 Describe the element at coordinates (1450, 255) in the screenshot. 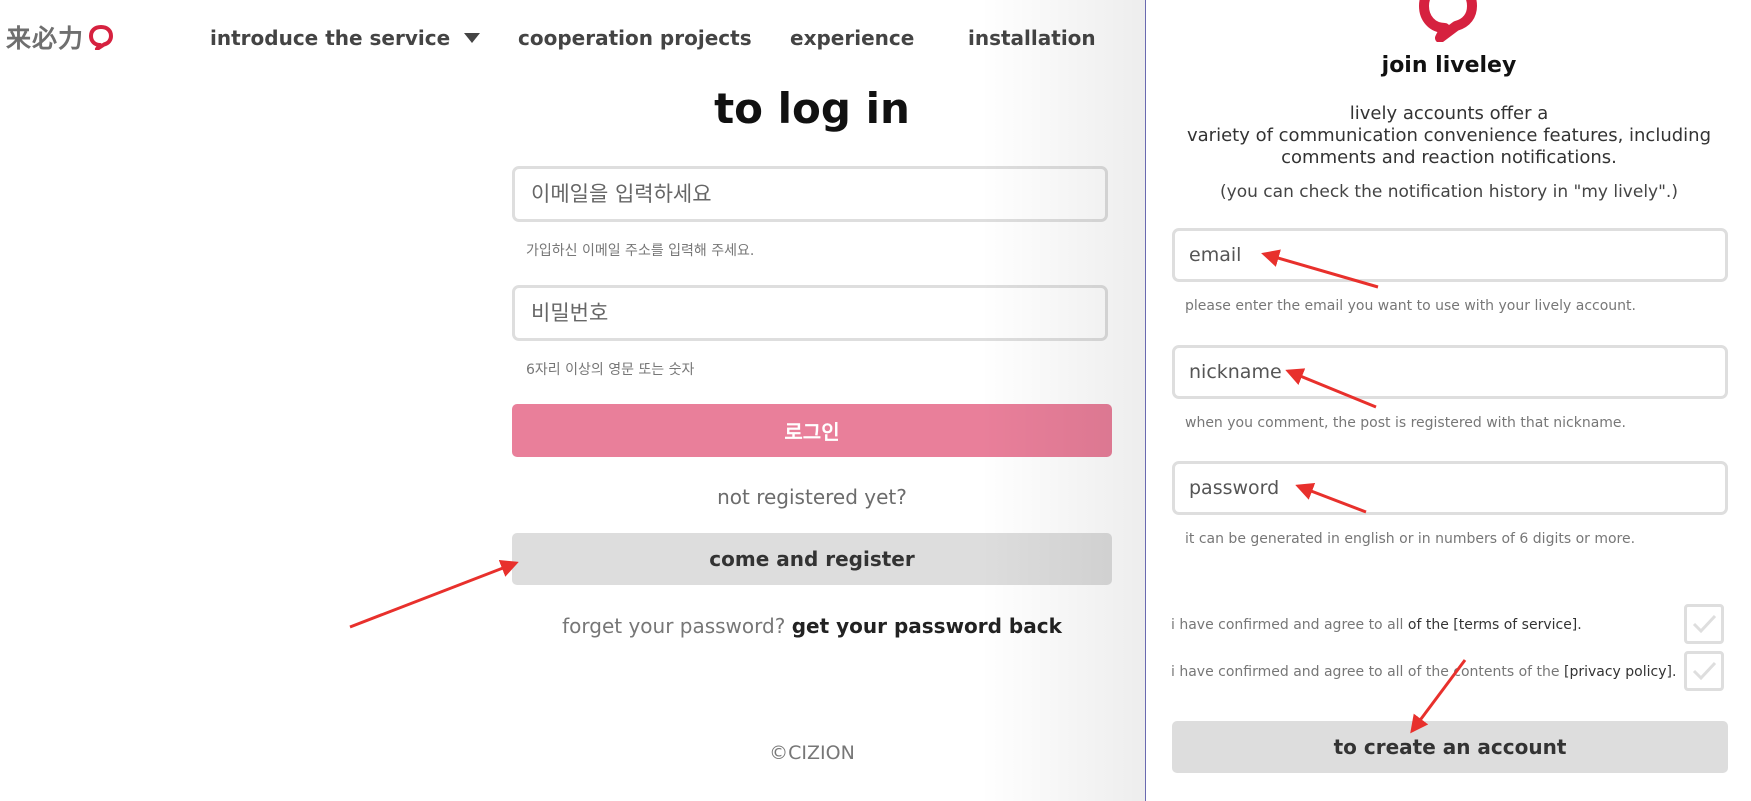

I see `signup-email-input` at that location.